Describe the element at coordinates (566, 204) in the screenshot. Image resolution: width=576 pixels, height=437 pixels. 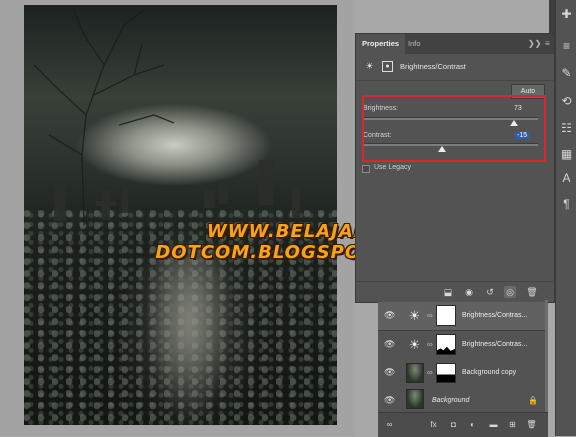
I see `paragraph-icon: ¶` at that location.